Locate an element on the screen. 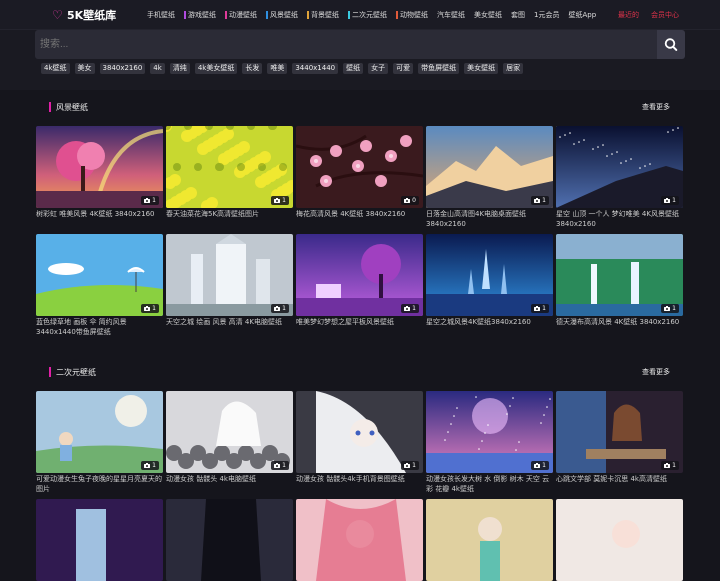 The width and height of the screenshot is (720, 581). nav-item-11: 壁纸App is located at coordinates (582, 15).